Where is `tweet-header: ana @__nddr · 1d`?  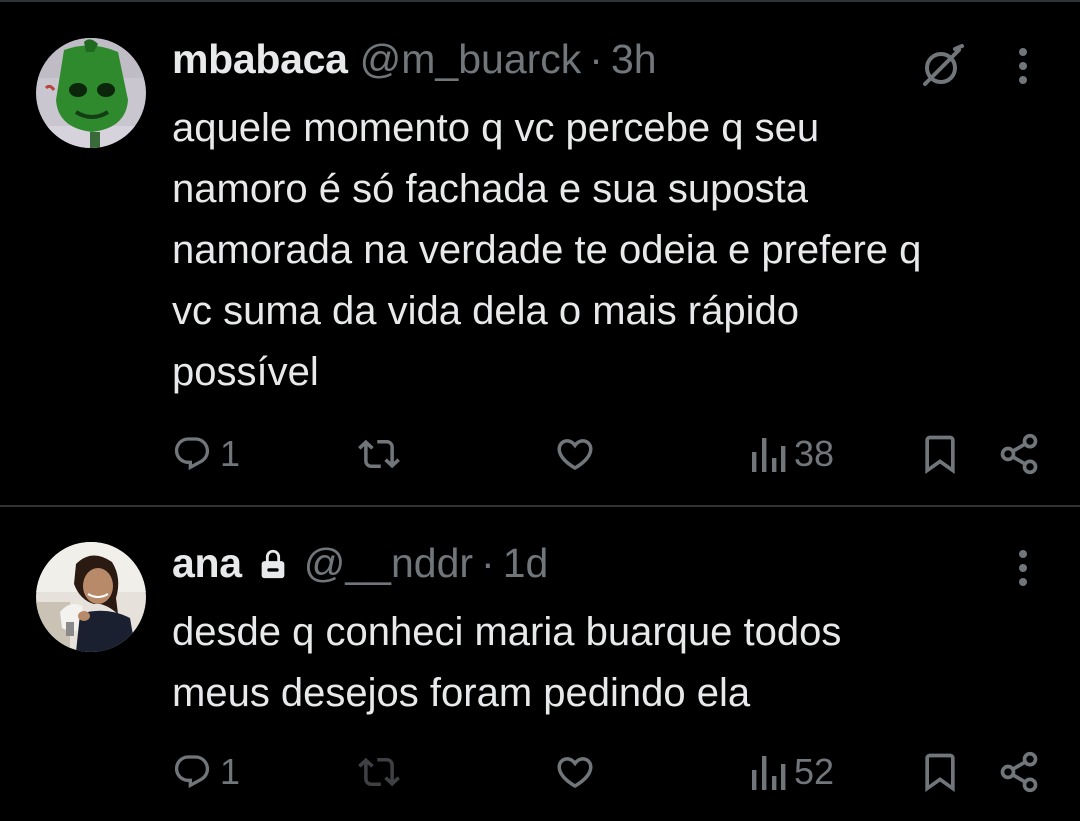 tweet-header: ana @__nddr · 1d is located at coordinates (360, 570).